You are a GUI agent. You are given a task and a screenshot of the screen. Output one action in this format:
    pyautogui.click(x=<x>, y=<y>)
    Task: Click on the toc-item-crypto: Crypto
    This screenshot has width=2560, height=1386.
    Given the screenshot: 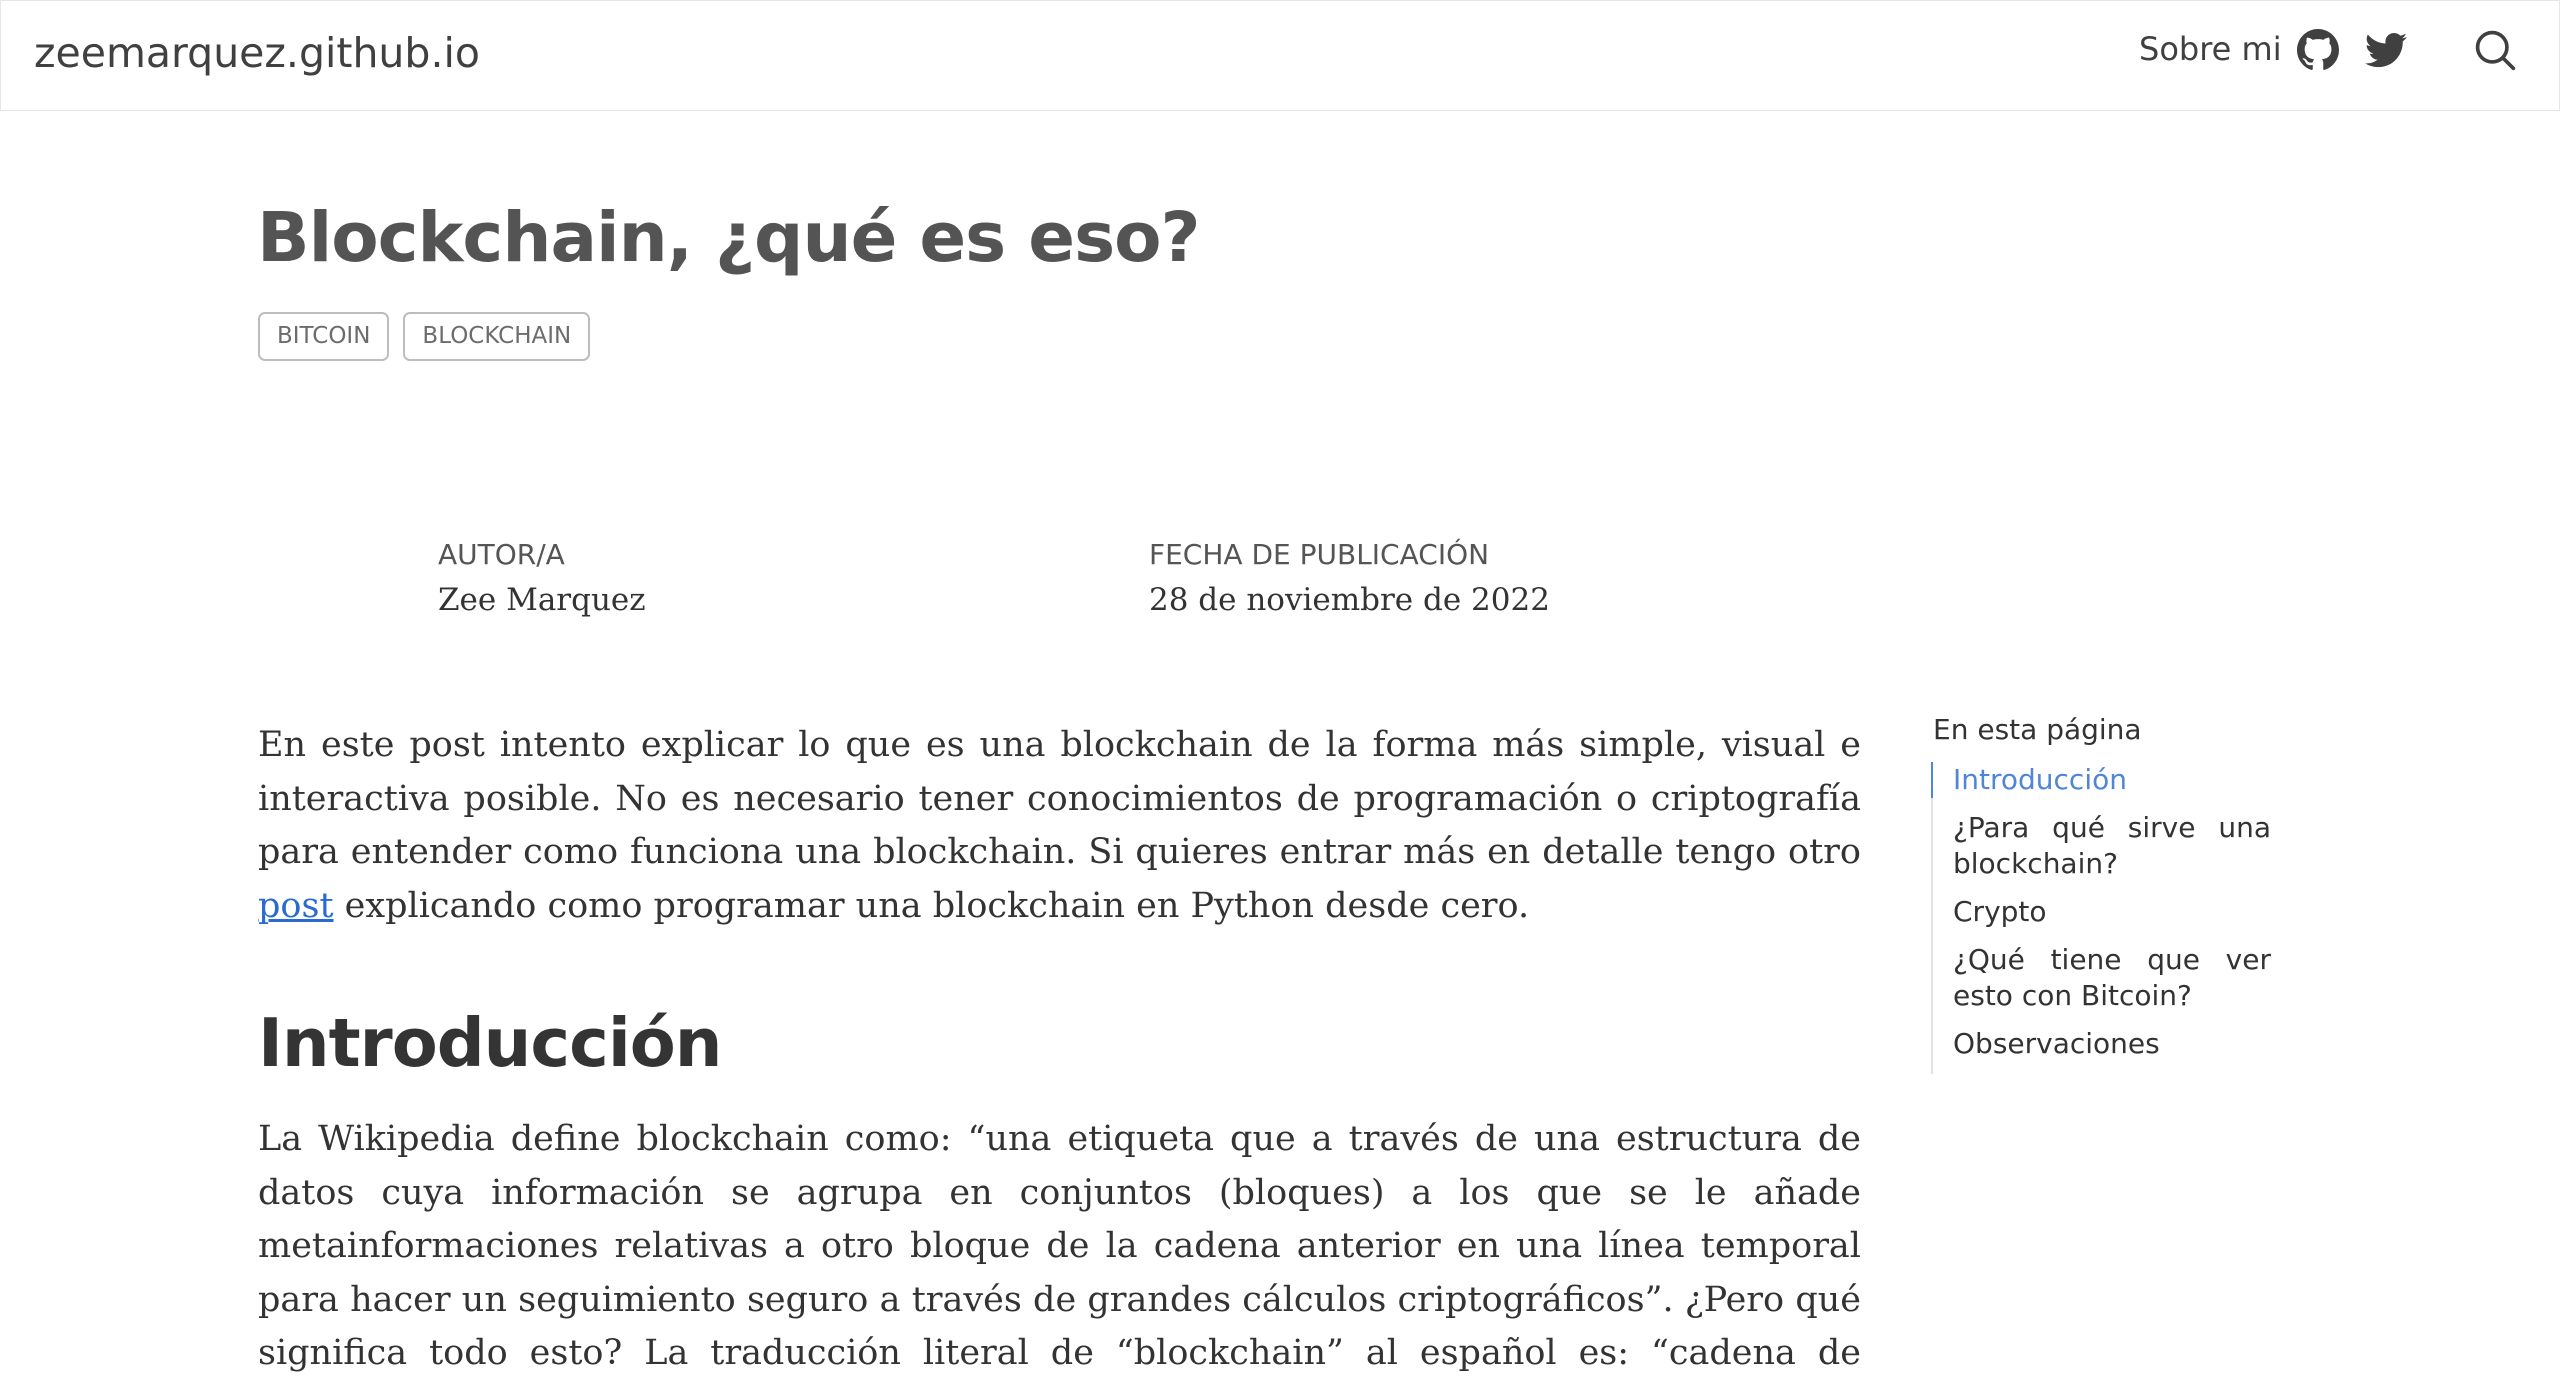 What is the action you would take?
    pyautogui.click(x=2102, y=912)
    